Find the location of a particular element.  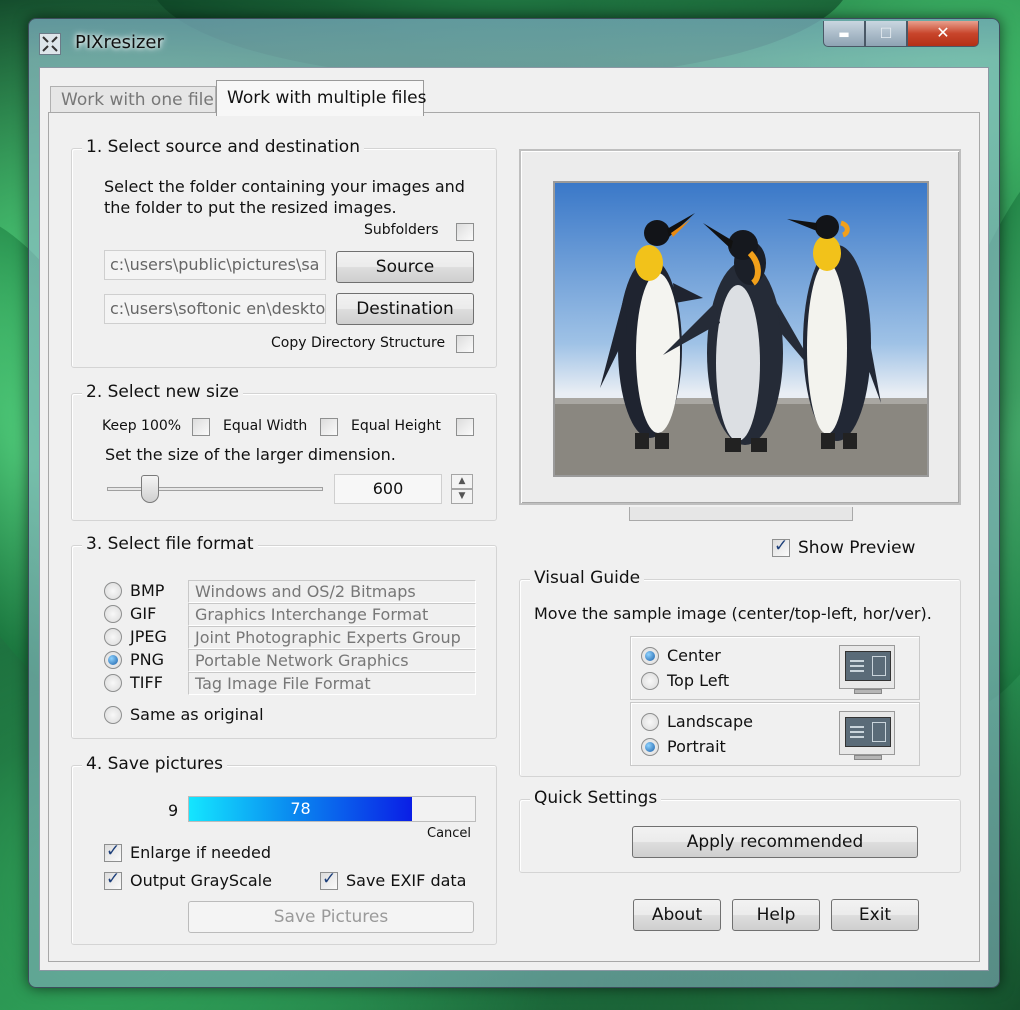

equal-height-label: Equal Height is located at coordinates (396, 426).